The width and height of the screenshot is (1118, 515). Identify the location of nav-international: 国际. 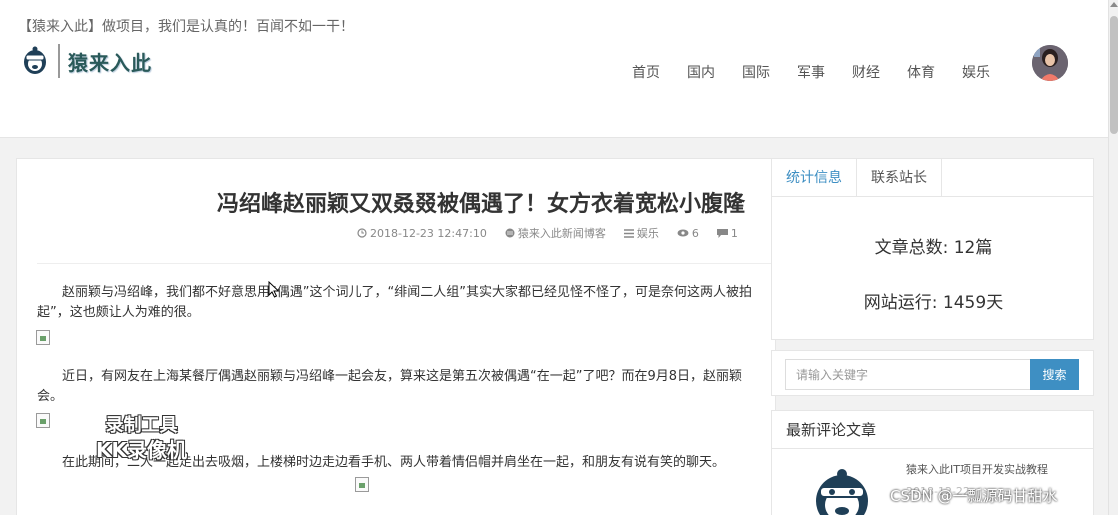
(756, 72).